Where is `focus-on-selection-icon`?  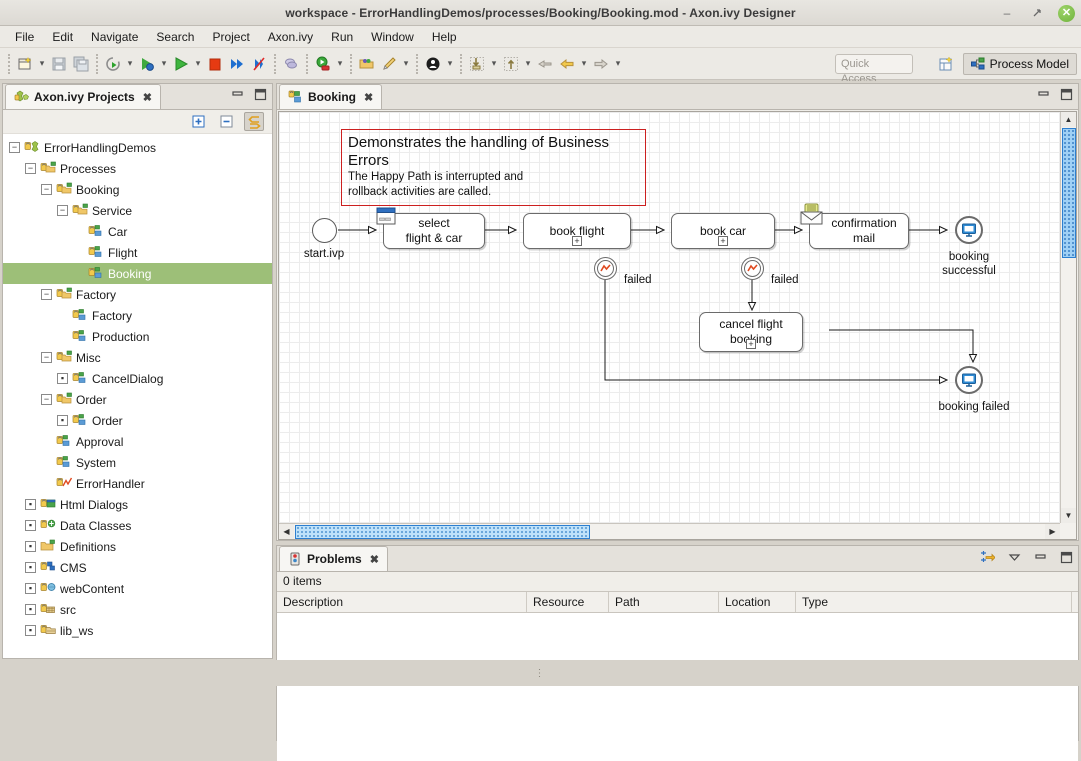
focus-on-selection-icon is located at coordinates (987, 557).